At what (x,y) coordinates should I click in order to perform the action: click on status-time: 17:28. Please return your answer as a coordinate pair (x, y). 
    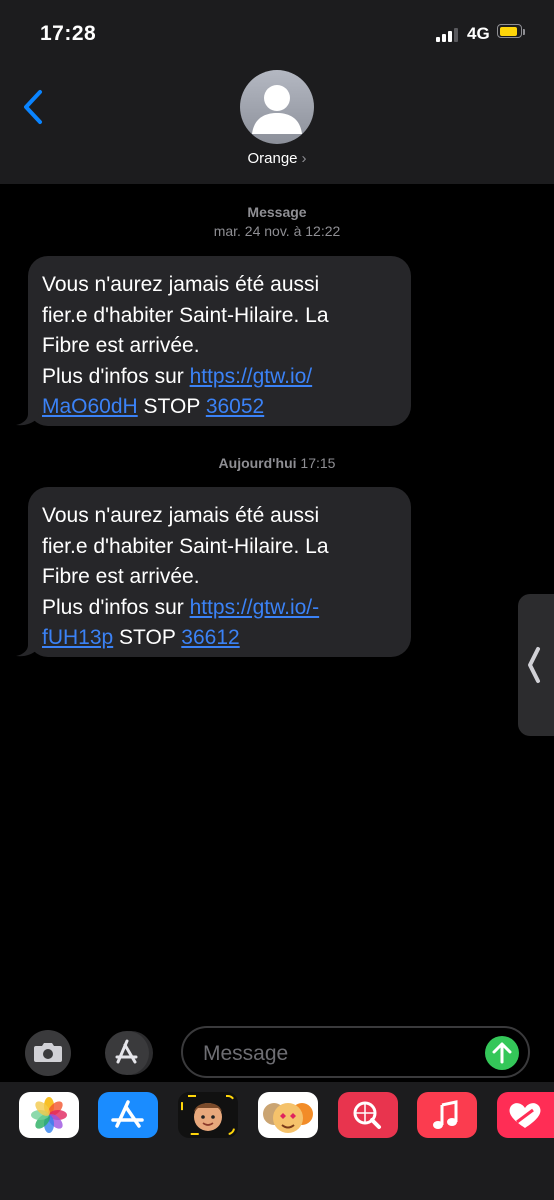
    Looking at the image, I should click on (68, 33).